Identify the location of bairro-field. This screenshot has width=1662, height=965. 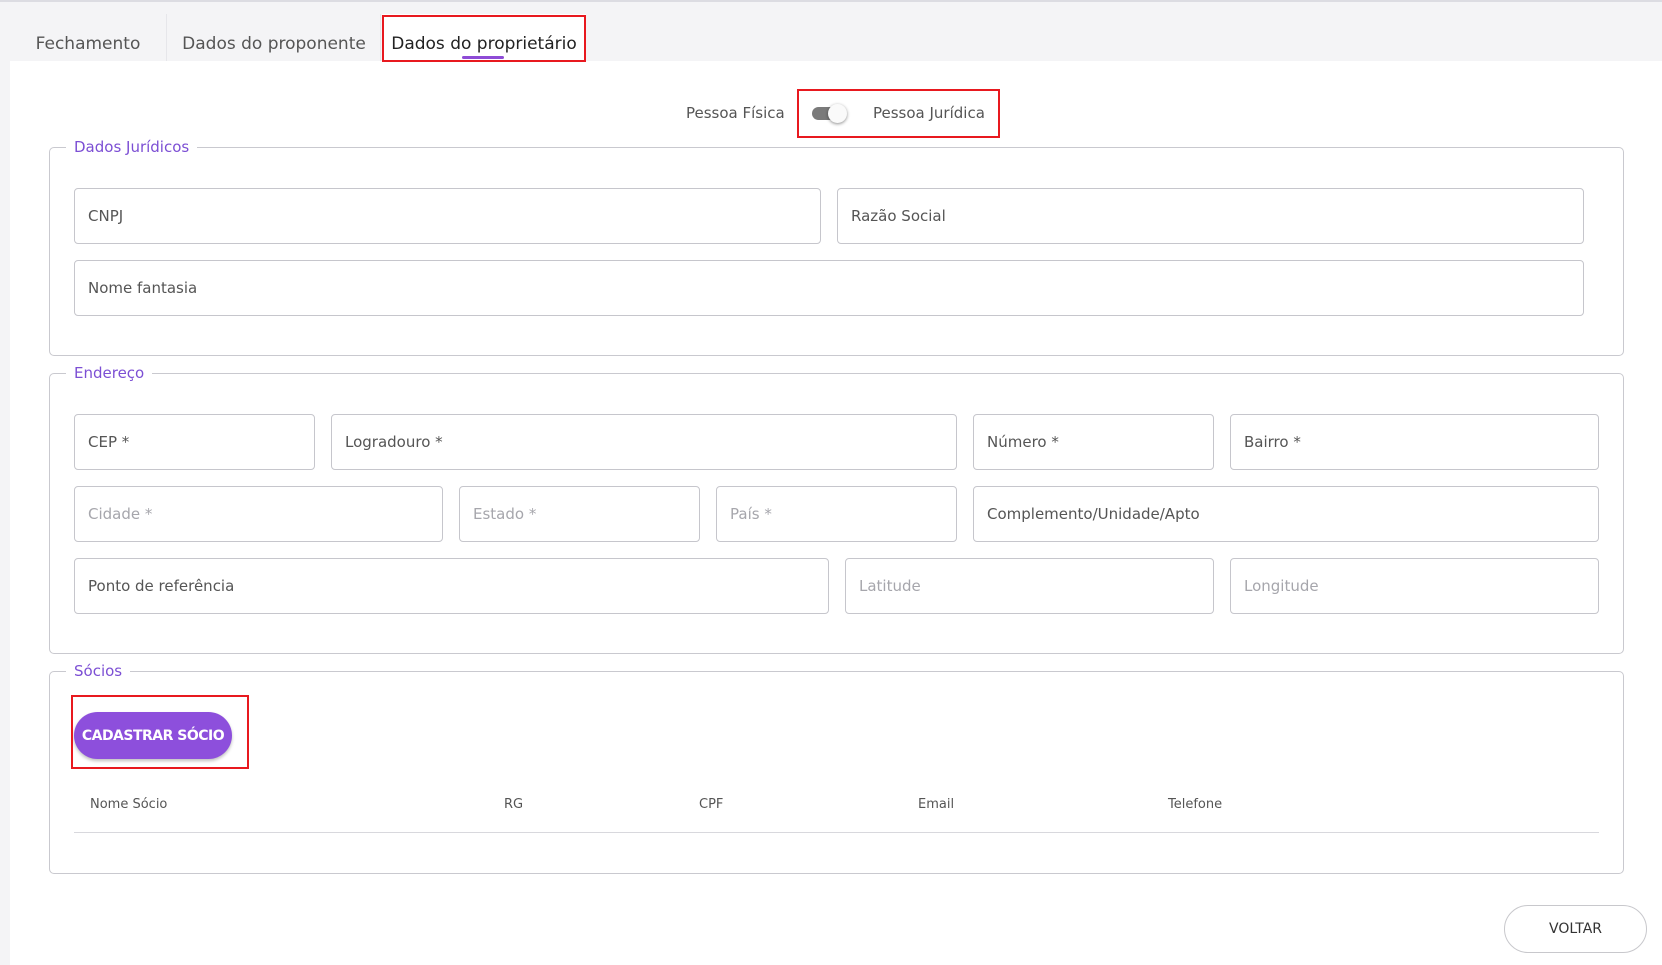
(1414, 442).